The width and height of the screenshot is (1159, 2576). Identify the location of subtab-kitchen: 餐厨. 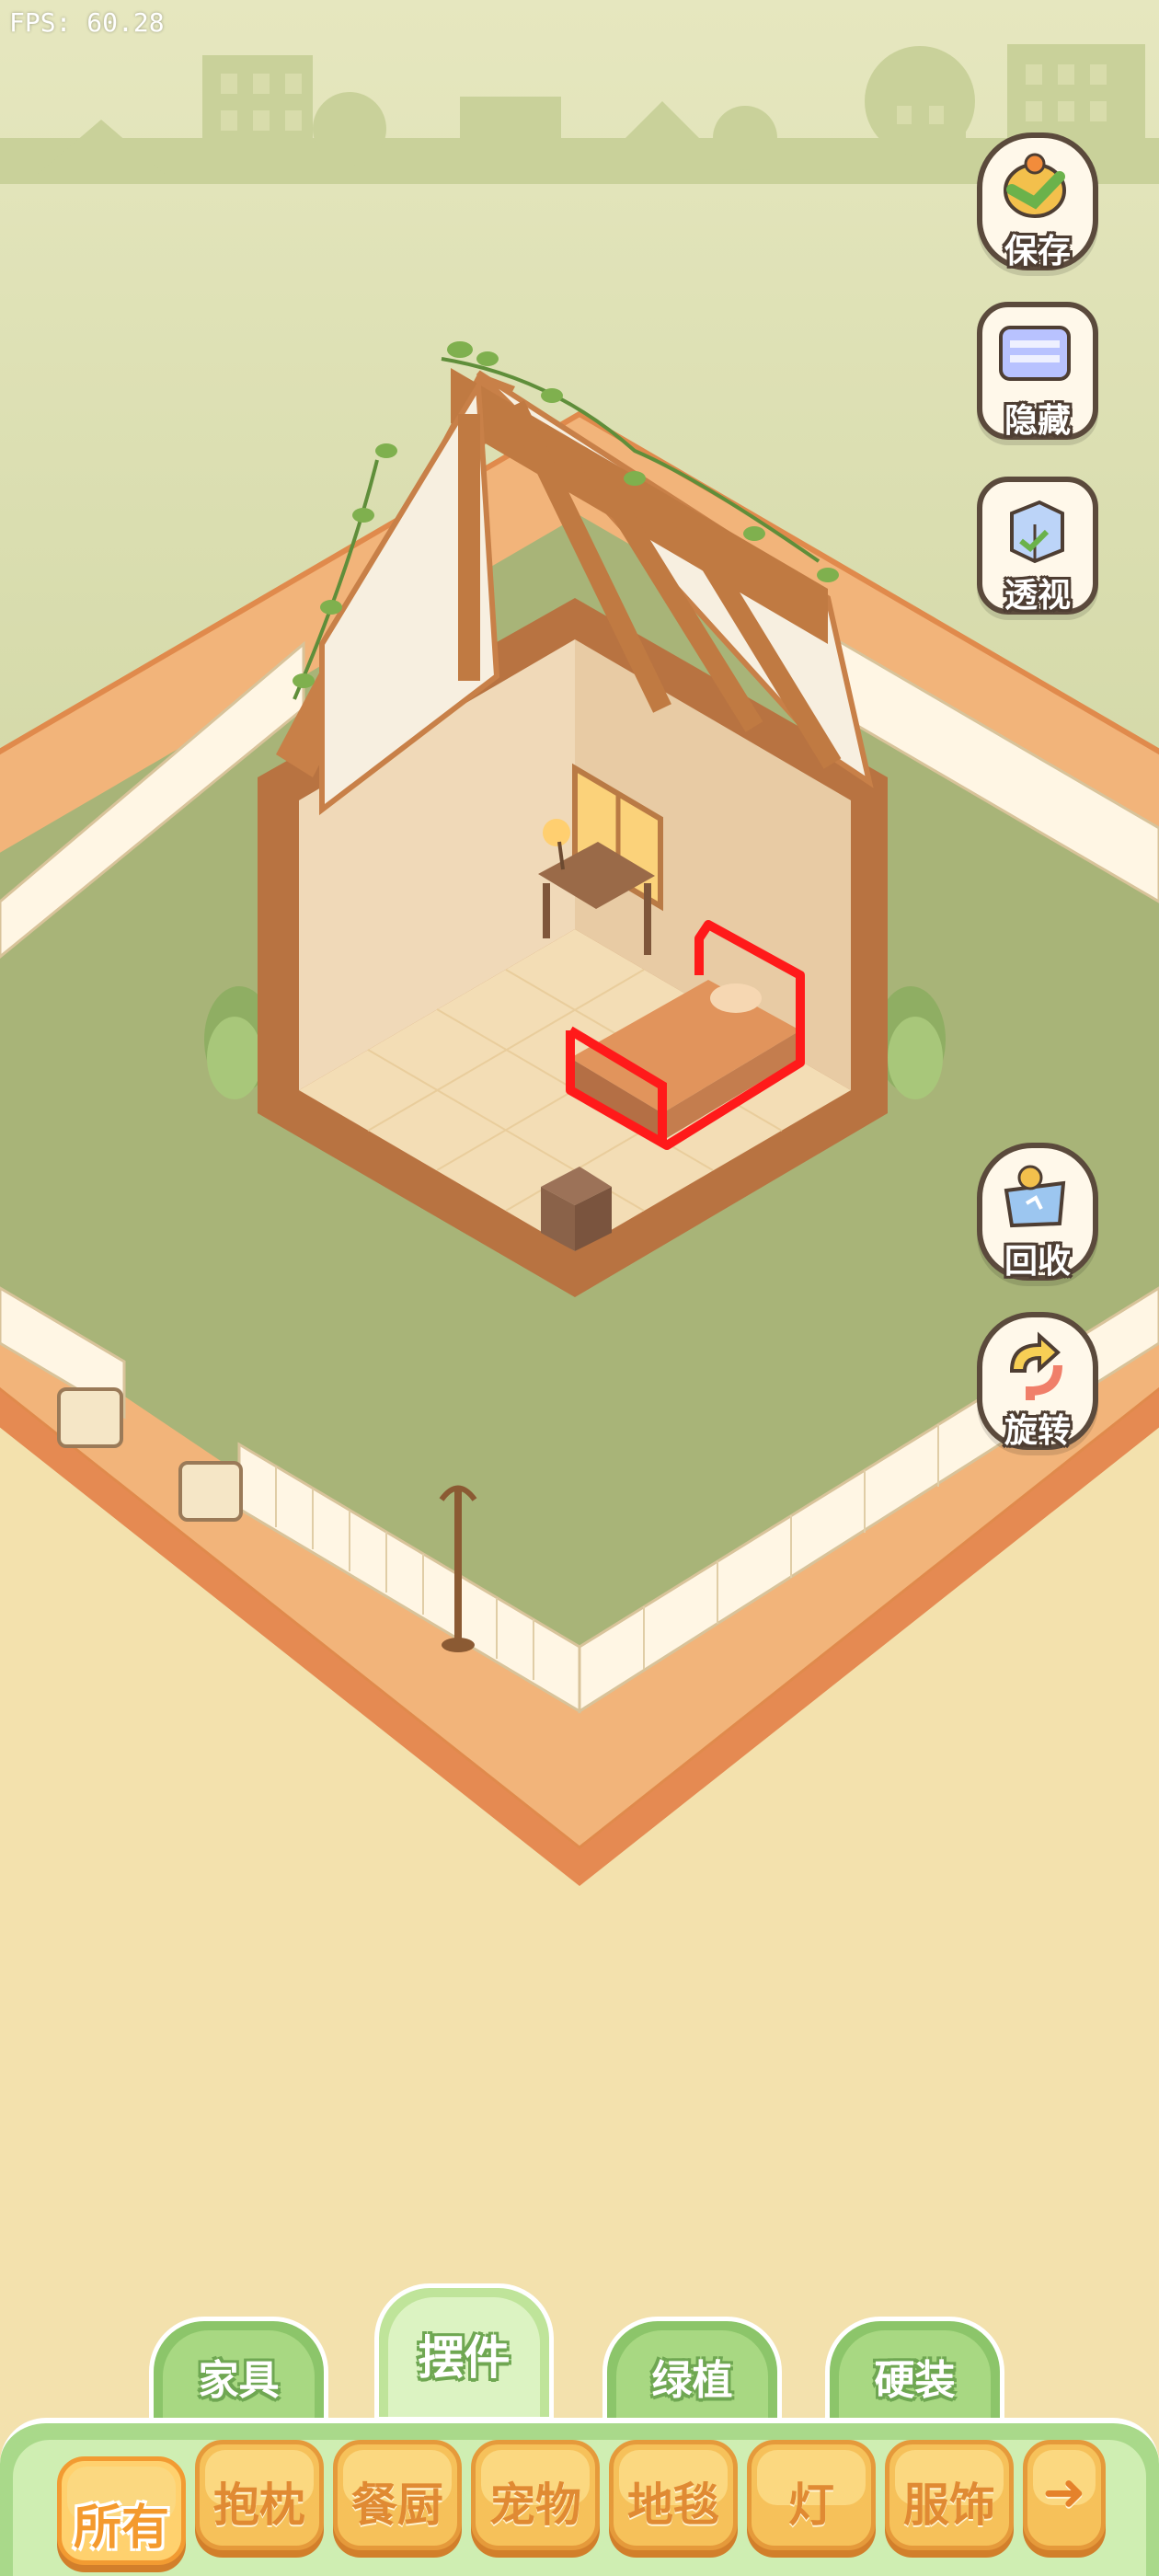
(397, 2495).